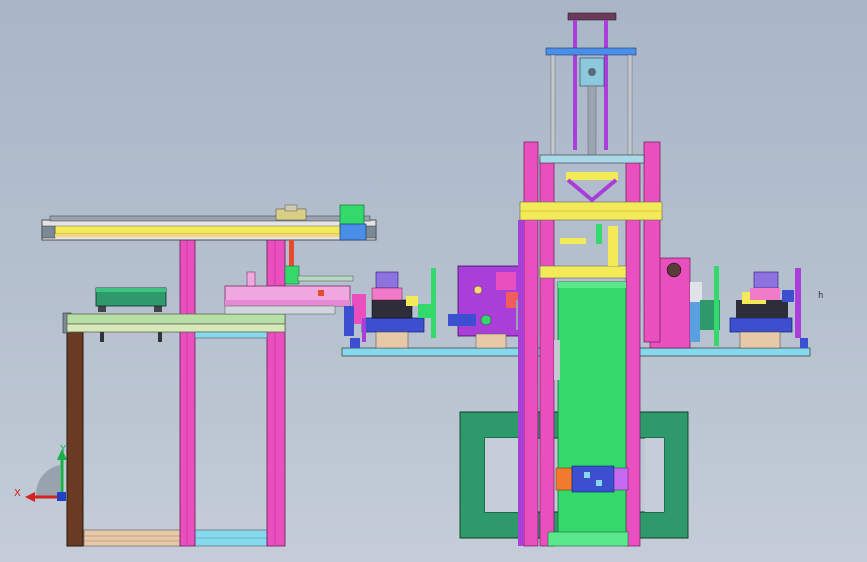  I want to click on tower-crossbar, so click(592, 159).